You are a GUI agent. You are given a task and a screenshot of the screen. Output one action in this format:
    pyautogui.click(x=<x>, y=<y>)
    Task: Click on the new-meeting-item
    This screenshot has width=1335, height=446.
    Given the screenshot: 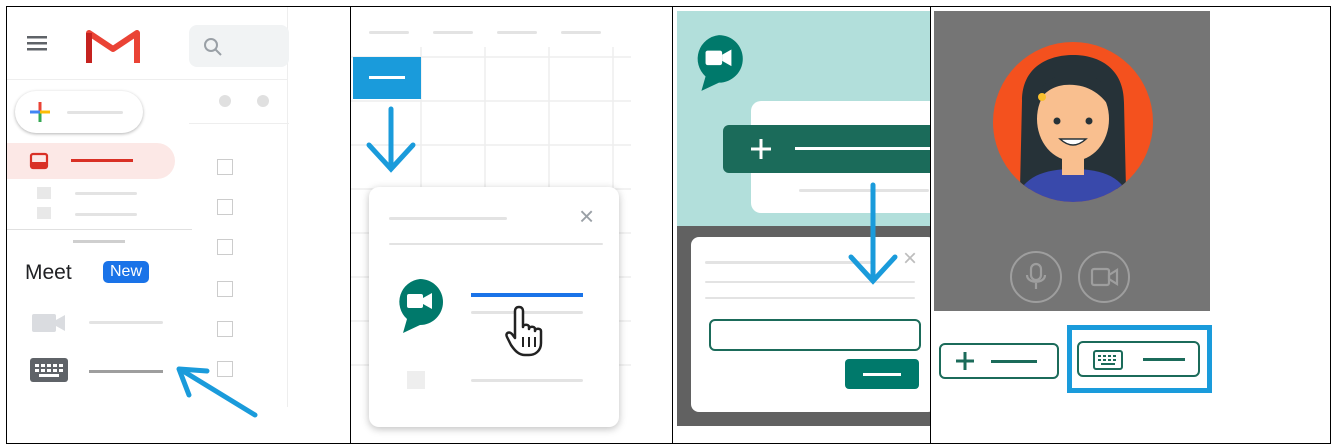 What is the action you would take?
    pyautogui.click(x=49, y=325)
    